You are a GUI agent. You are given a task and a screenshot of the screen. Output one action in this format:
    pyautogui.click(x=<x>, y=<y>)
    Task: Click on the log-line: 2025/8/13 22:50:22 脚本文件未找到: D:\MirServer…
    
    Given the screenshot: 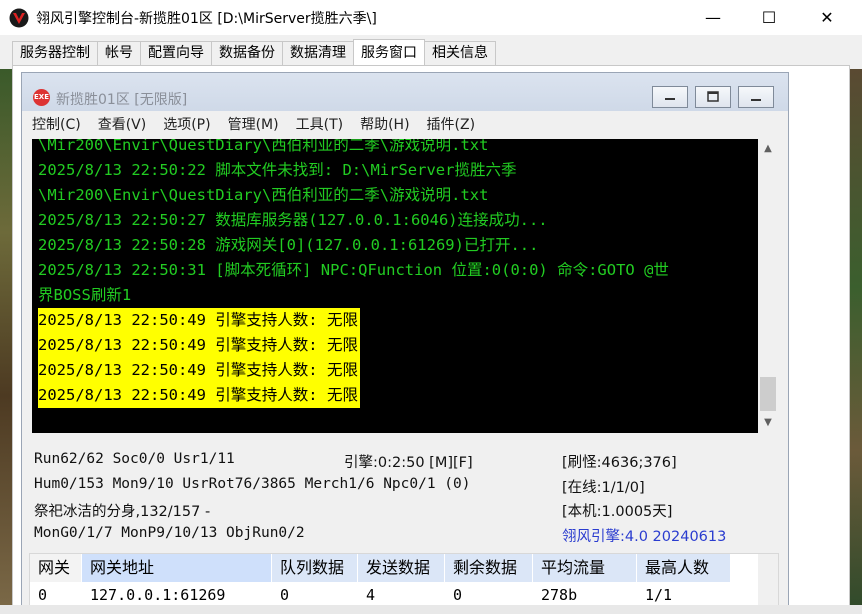 What is the action you would take?
    pyautogui.click(x=277, y=170)
    